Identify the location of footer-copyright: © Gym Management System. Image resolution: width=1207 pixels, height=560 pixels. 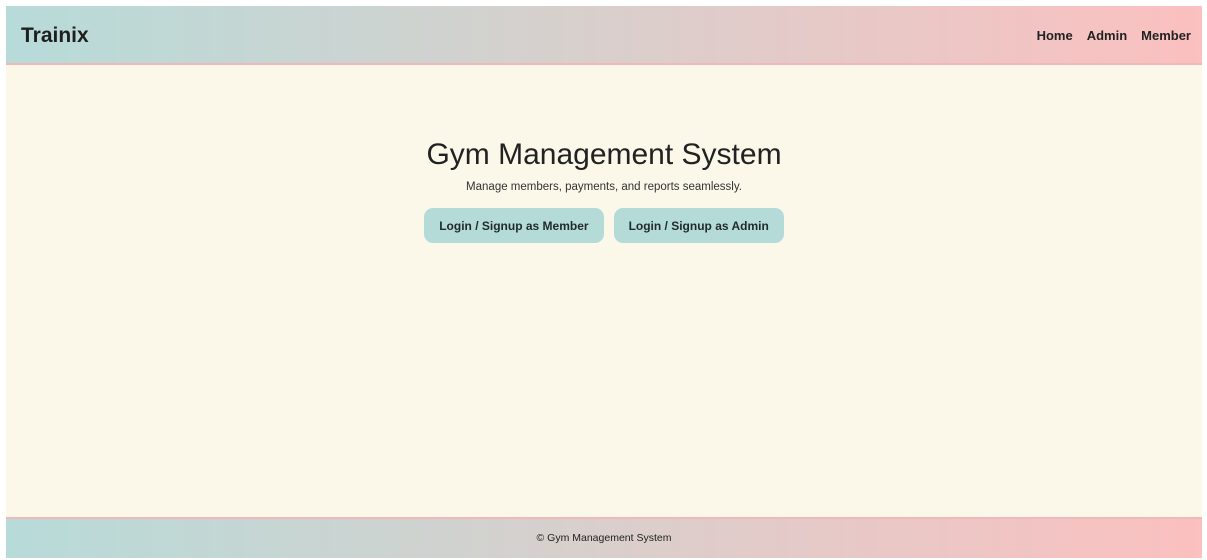
(604, 538).